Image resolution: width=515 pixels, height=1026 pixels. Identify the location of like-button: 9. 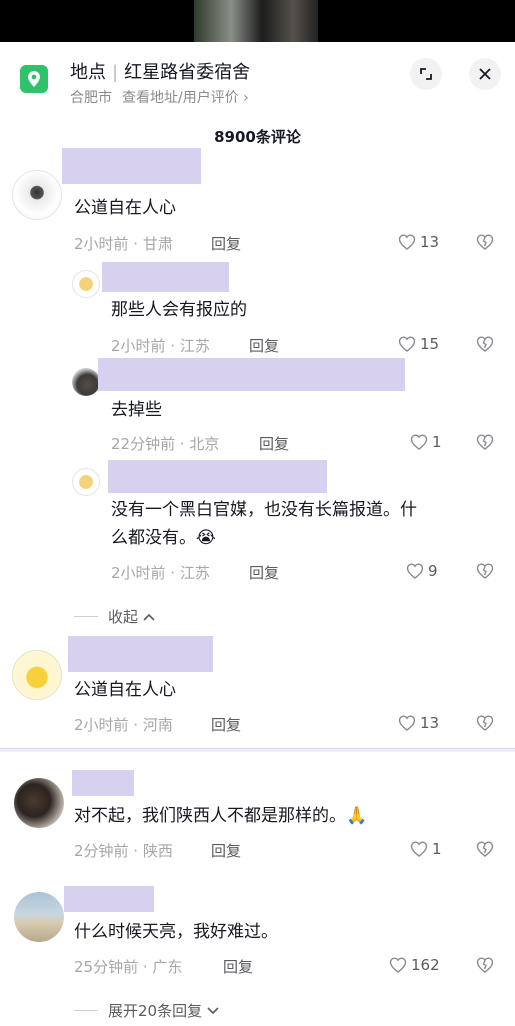
(422, 571).